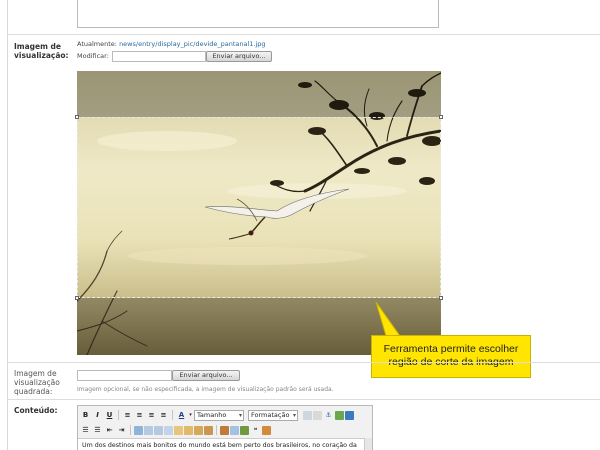 Image resolution: width=600 pixels, height=450 pixels. Describe the element at coordinates (109, 415) in the screenshot. I see `underline-button: U` at that location.